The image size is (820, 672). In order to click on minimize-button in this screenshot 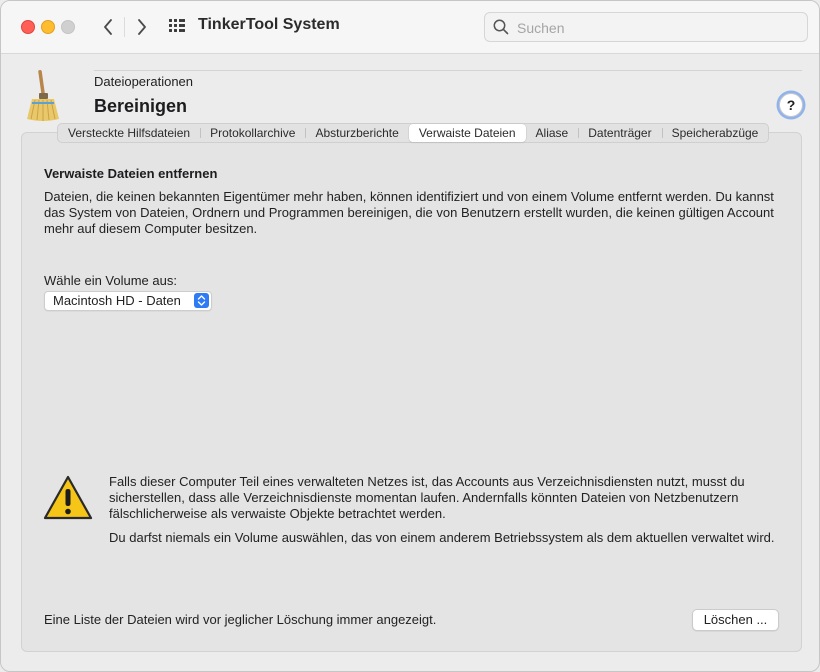, I will do `click(48, 27)`.